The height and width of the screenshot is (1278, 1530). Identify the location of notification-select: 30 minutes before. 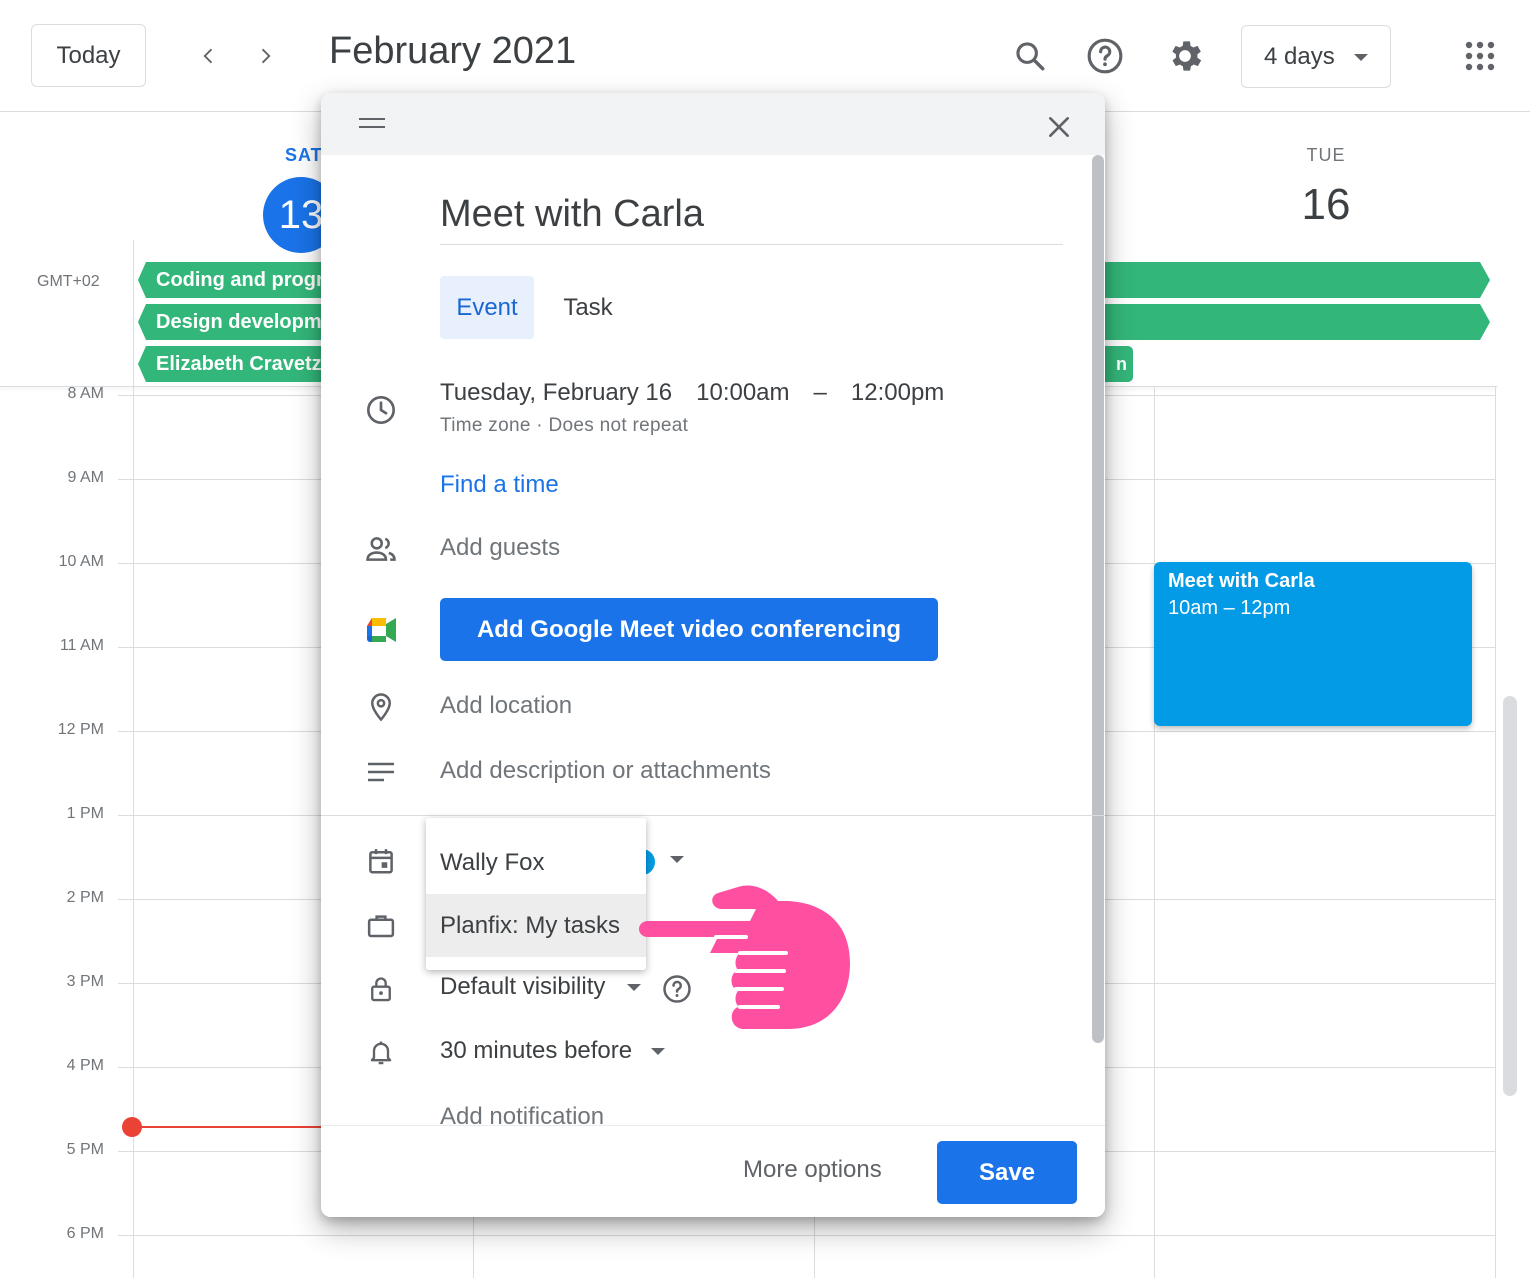
(536, 1051).